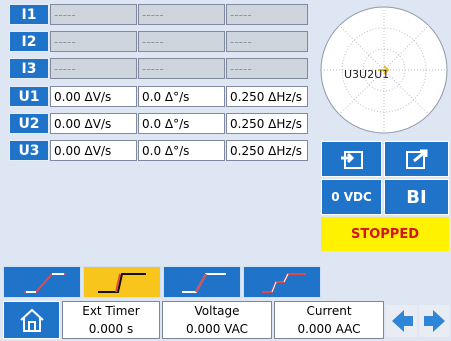 The height and width of the screenshot is (341, 451). I want to click on next-button, so click(434, 321).